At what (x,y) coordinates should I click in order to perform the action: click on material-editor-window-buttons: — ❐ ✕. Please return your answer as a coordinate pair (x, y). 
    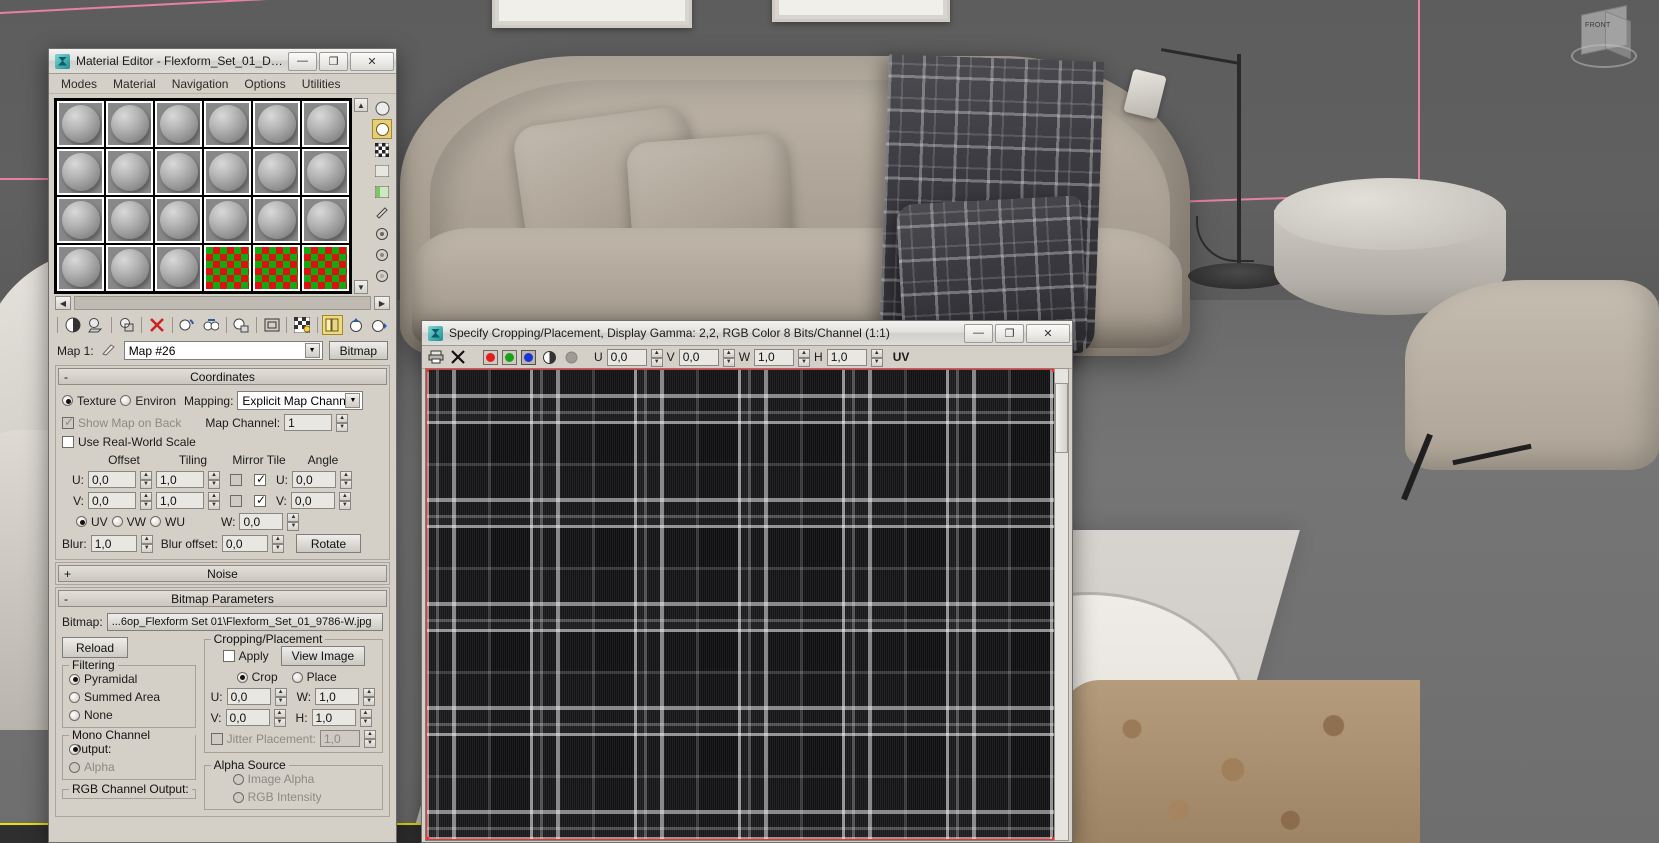
    Looking at the image, I should click on (341, 61).